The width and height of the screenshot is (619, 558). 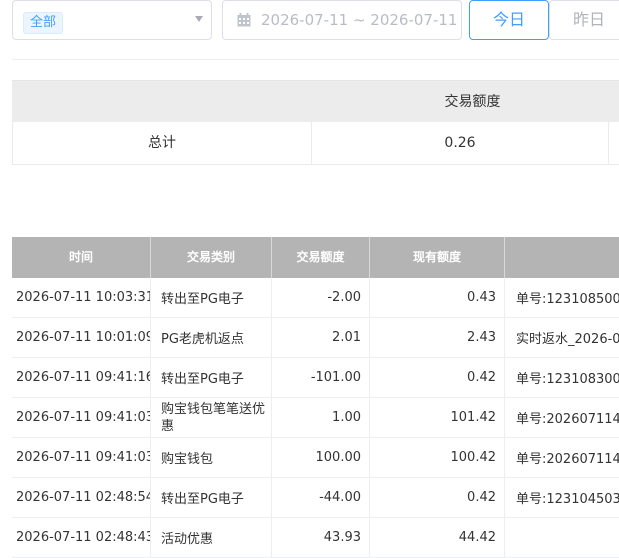 I want to click on cell-time: 2026-07-11 10:01:09, so click(x=81, y=337).